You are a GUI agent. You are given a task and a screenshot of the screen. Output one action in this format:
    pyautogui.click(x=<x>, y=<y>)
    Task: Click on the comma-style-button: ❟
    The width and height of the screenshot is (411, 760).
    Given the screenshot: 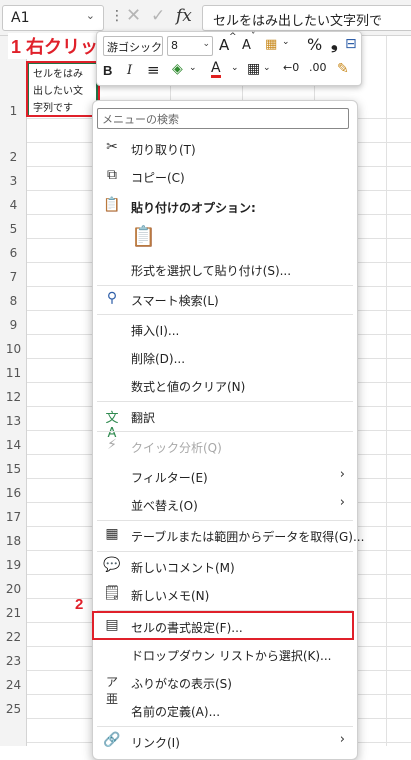 What is the action you would take?
    pyautogui.click(x=334, y=44)
    